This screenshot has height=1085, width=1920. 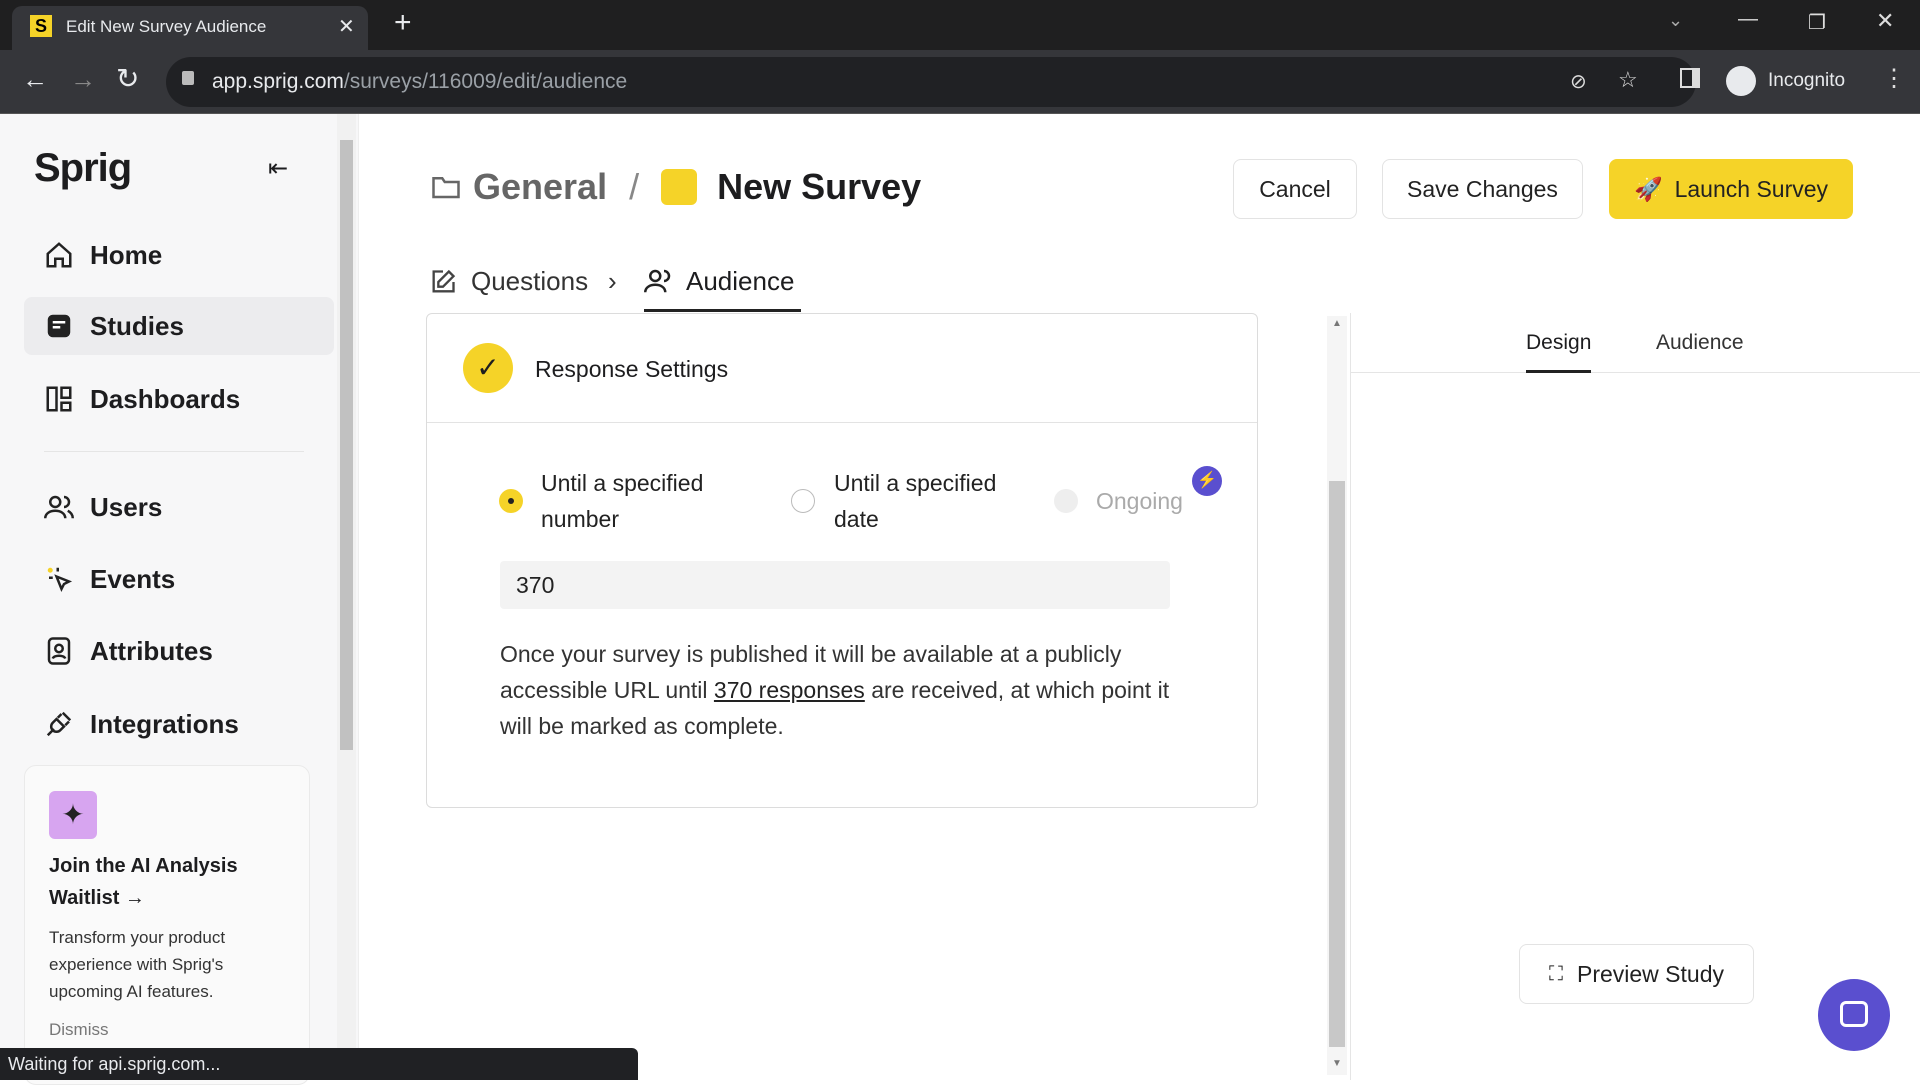 I want to click on tab-search-icon: ⌄, so click(x=1675, y=20).